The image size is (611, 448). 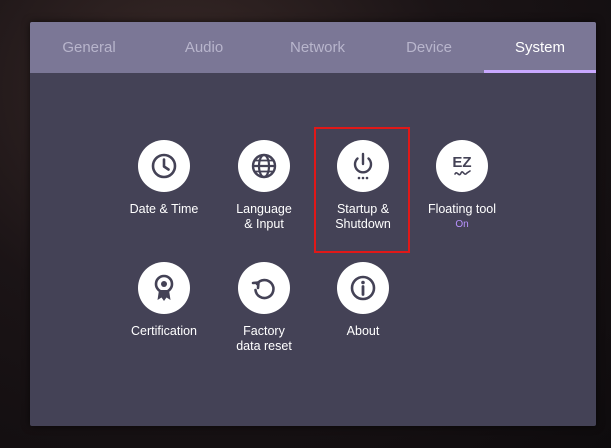 What do you see at coordinates (264, 216) in the screenshot?
I see `language-input-label: Language & Input` at bounding box center [264, 216].